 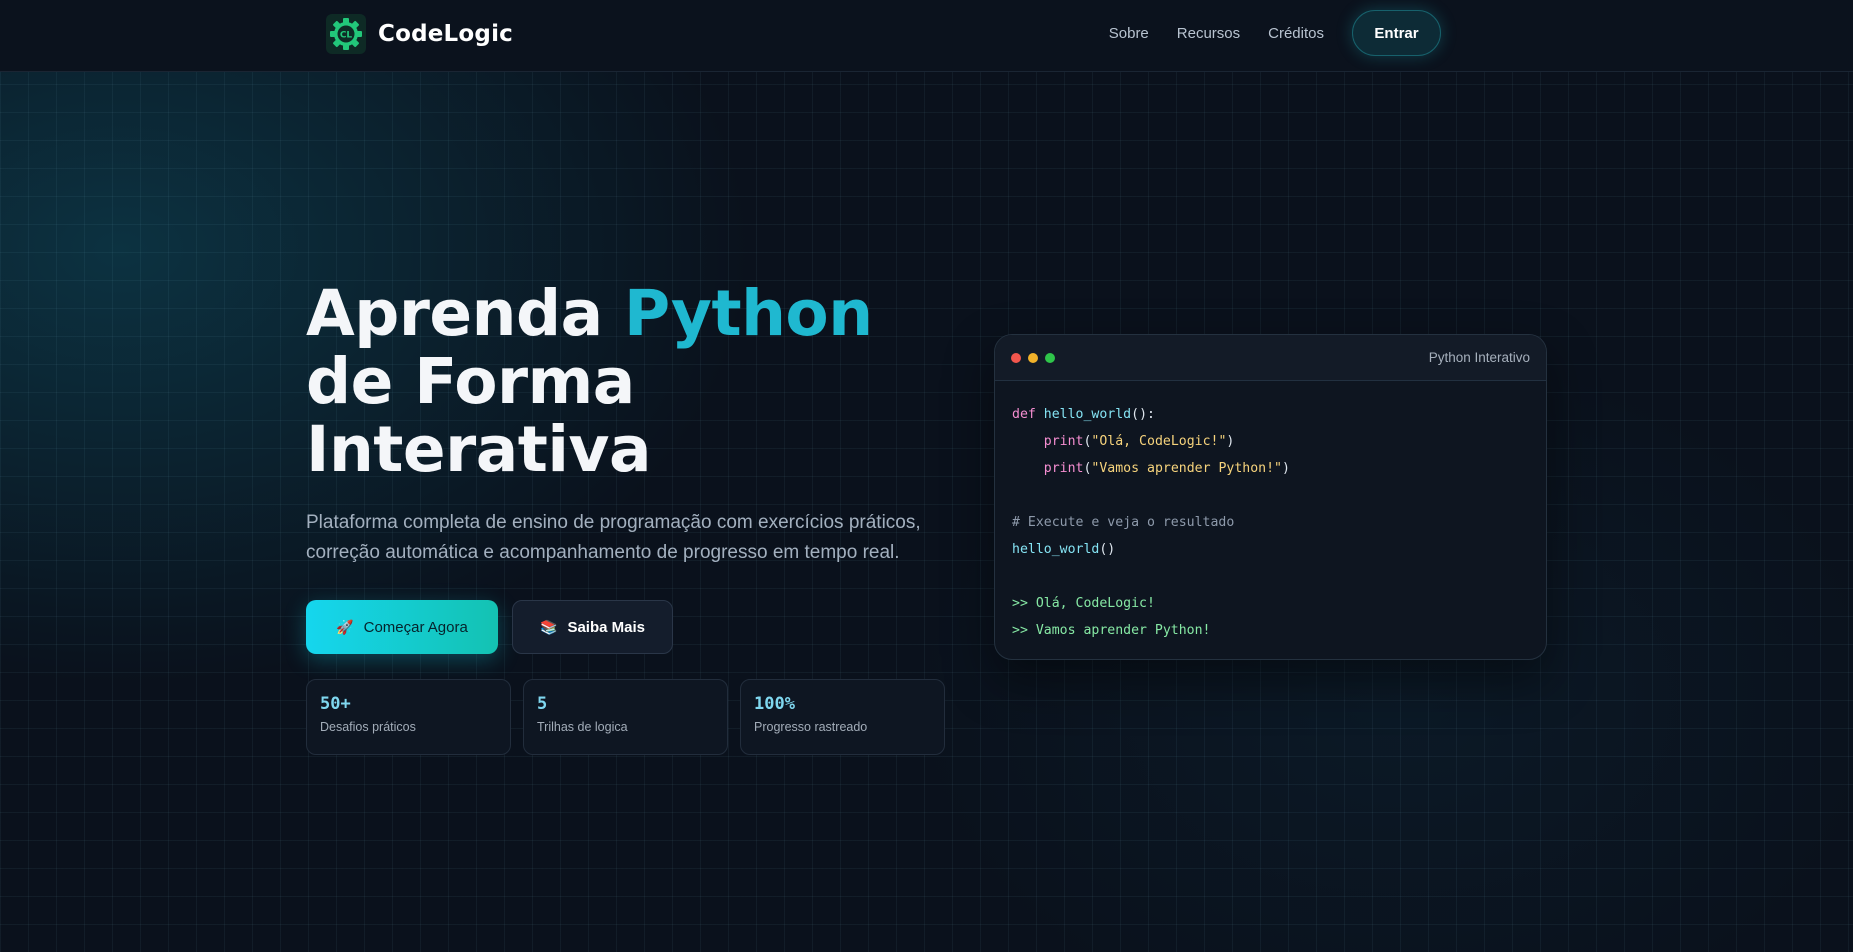 I want to click on code-line: hello_world(), so click(x=1270, y=549).